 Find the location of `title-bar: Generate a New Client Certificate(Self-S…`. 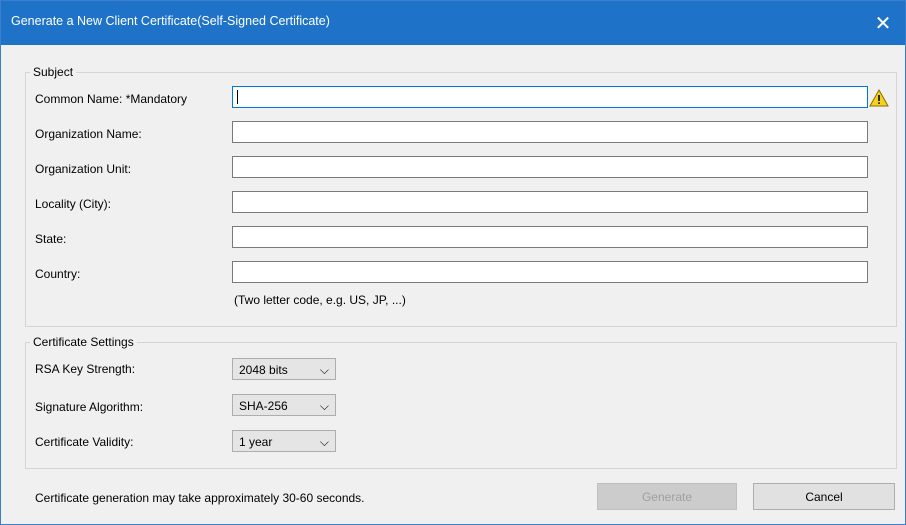

title-bar: Generate a New Client Certificate(Self-S… is located at coordinates (453, 23).